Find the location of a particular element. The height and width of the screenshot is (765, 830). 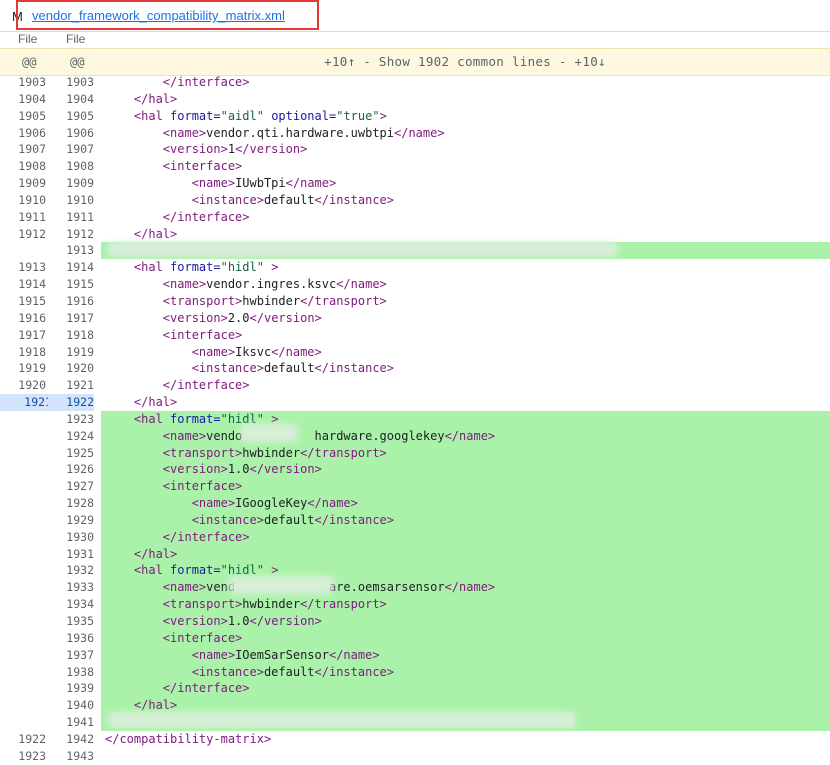

right-line-number: 1913 is located at coordinates (71, 250).